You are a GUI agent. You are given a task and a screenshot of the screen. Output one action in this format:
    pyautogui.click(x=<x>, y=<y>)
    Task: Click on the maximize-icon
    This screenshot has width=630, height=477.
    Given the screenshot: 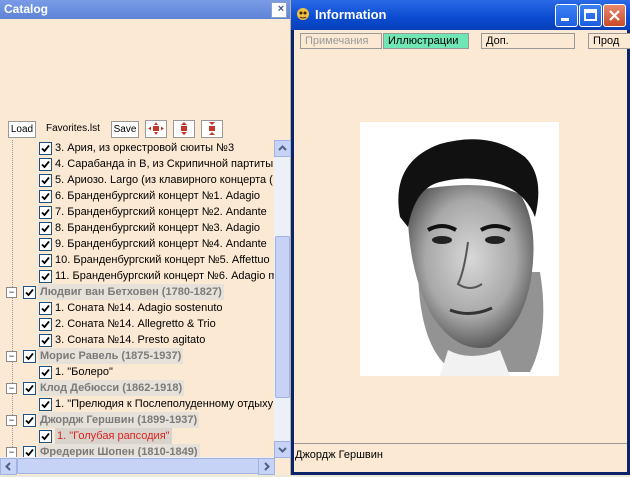 What is the action you would take?
    pyautogui.click(x=590, y=15)
    